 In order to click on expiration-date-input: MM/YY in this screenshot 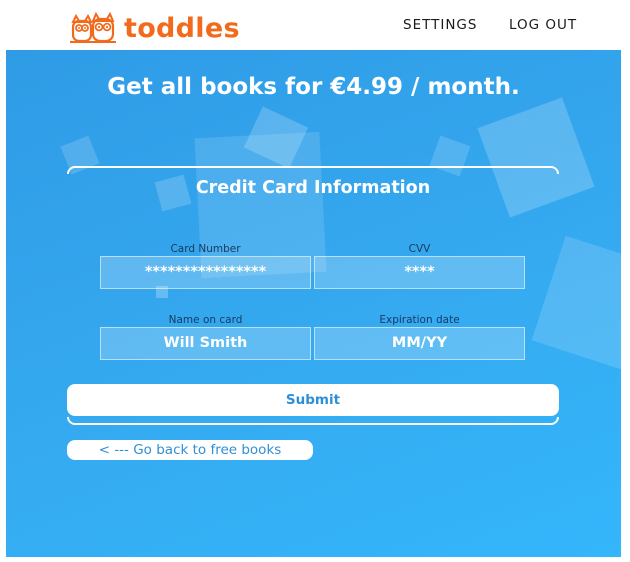, I will do `click(419, 343)`.